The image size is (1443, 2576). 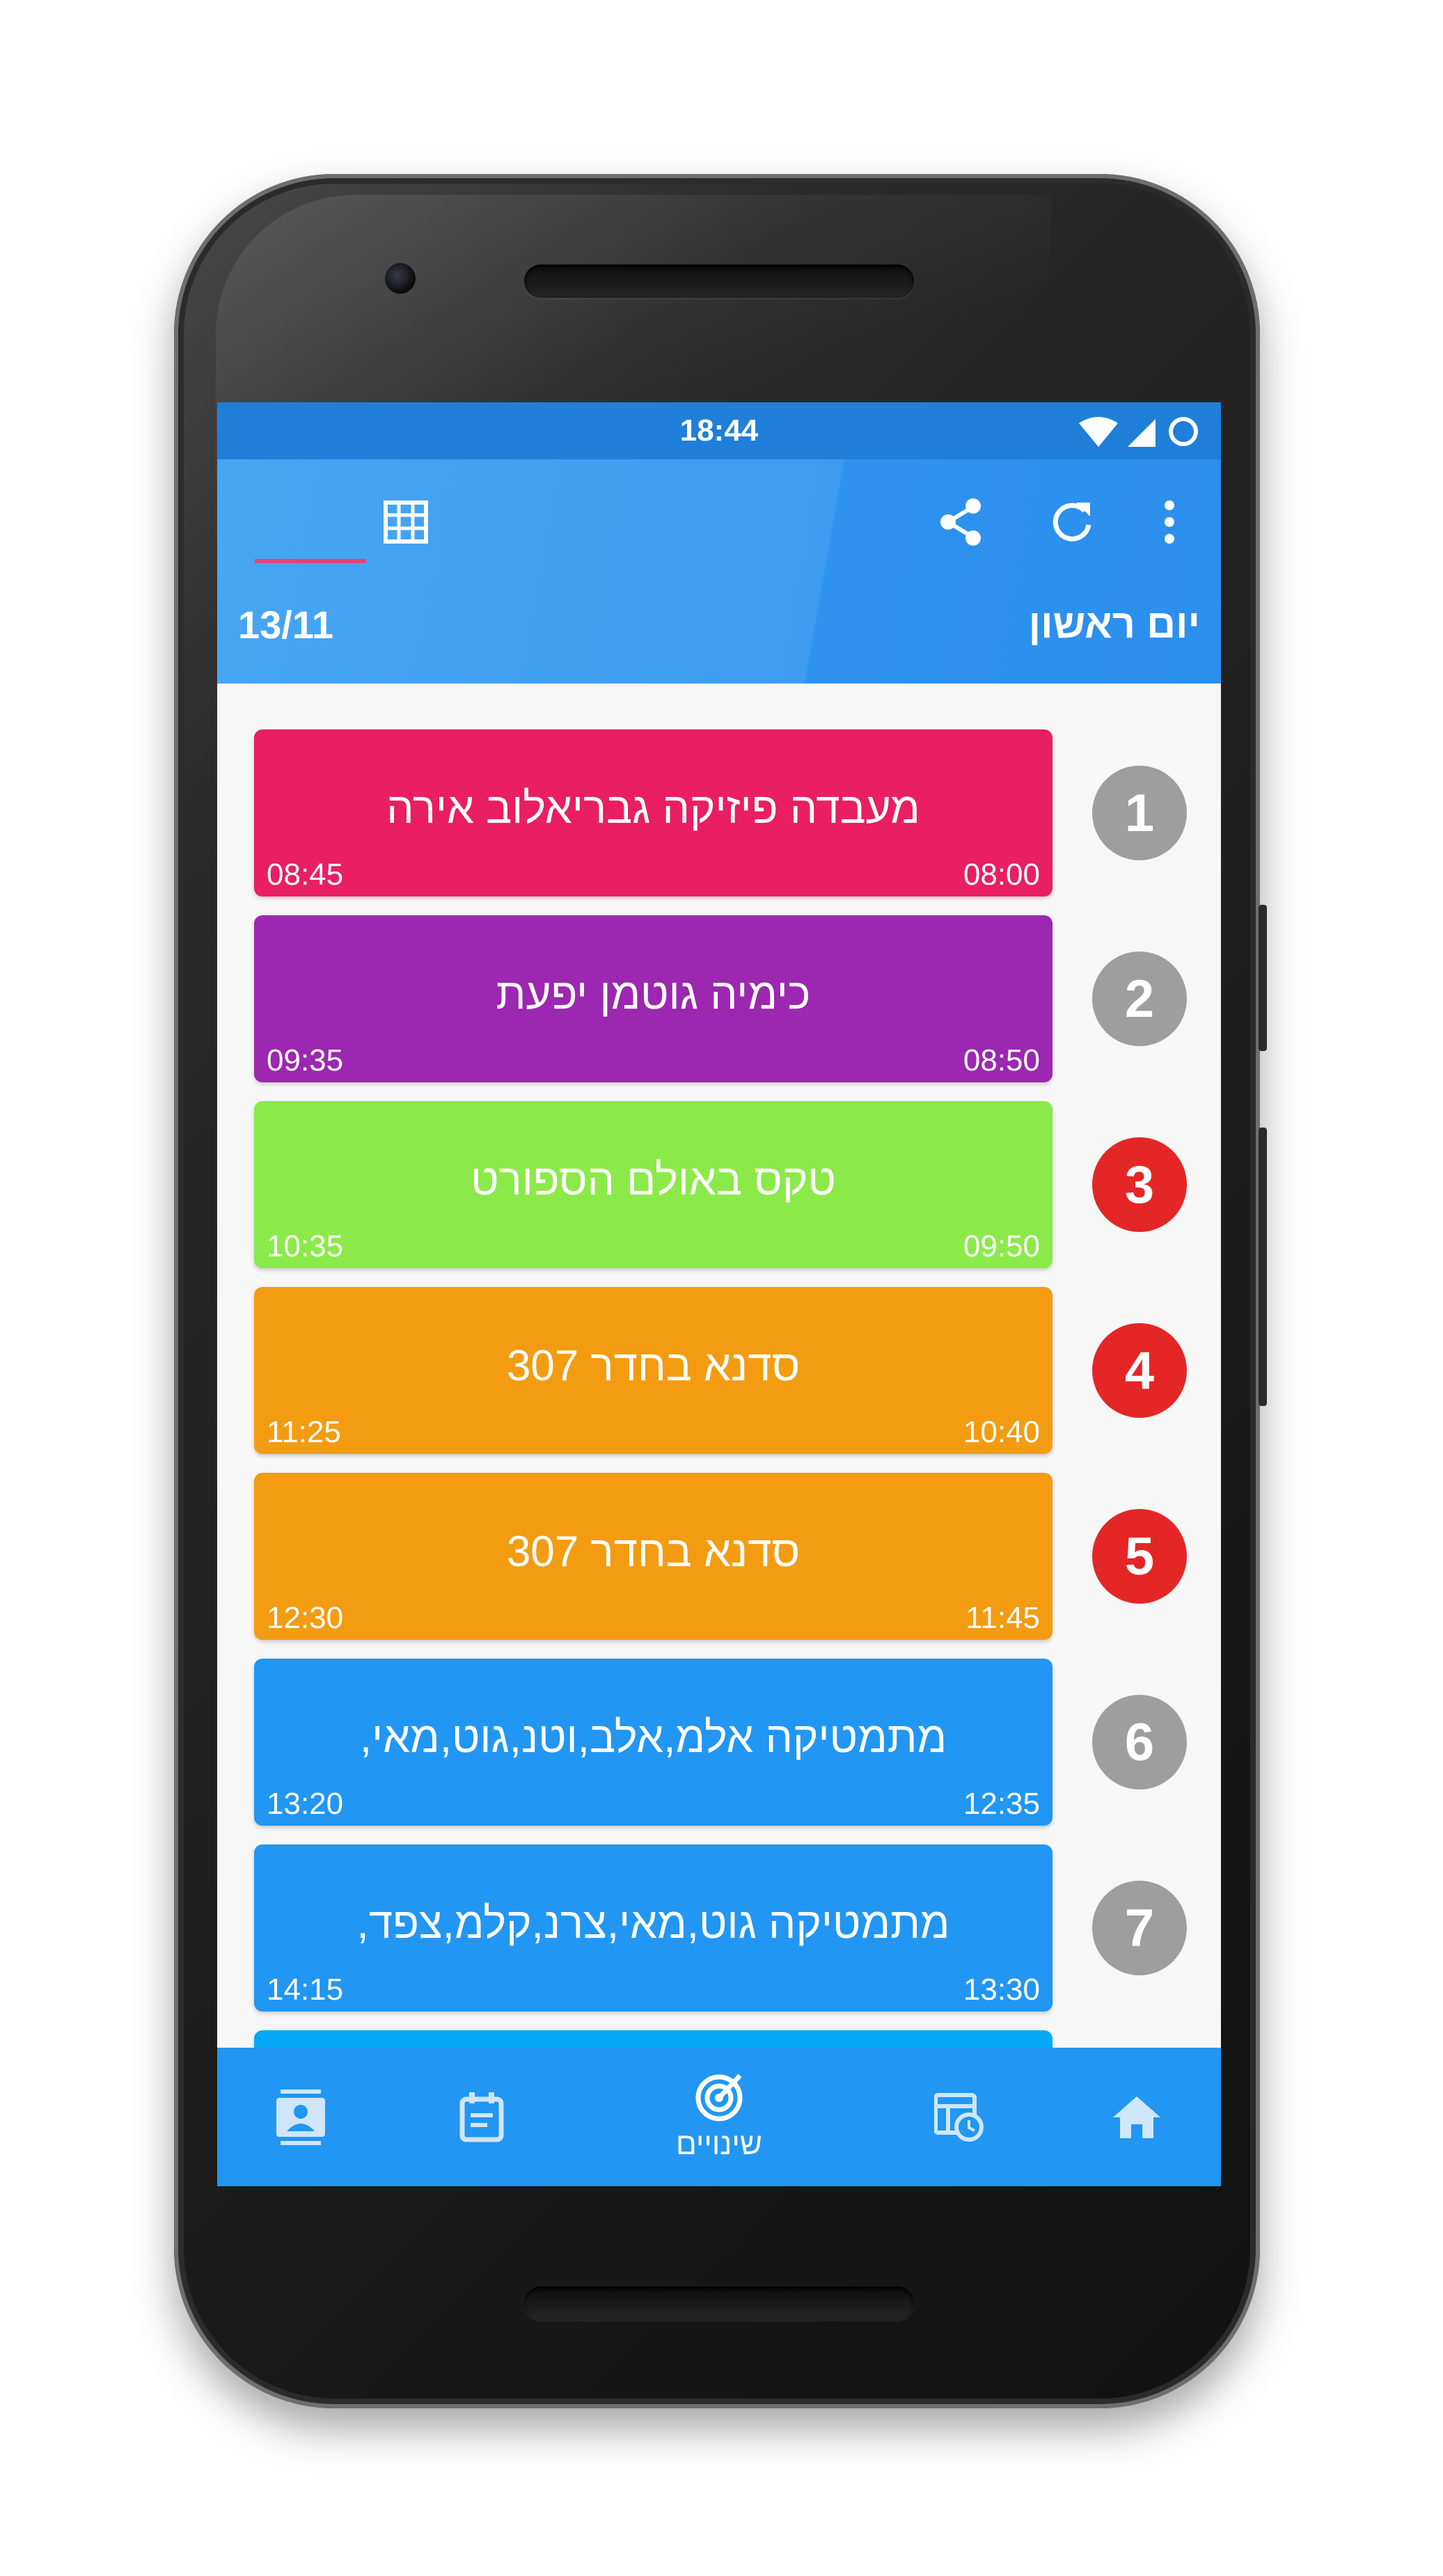 I want to click on lesson-number-badge: 2, so click(x=1139, y=998).